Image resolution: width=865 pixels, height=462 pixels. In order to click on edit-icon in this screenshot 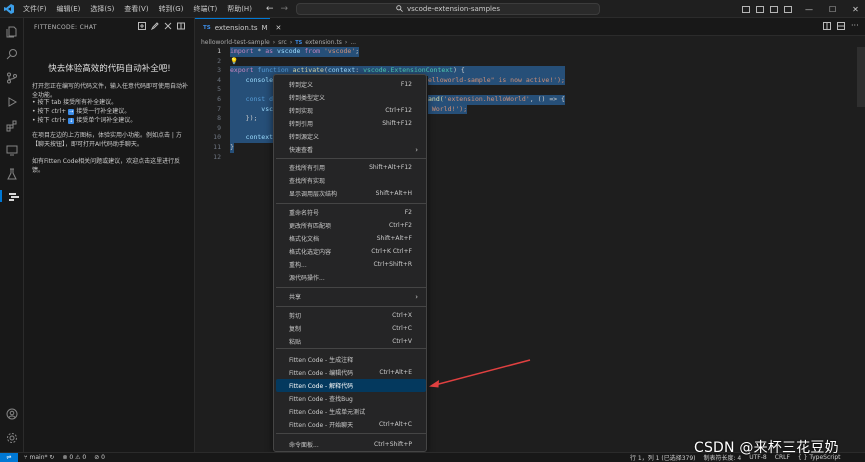, I will do `click(154, 26)`.